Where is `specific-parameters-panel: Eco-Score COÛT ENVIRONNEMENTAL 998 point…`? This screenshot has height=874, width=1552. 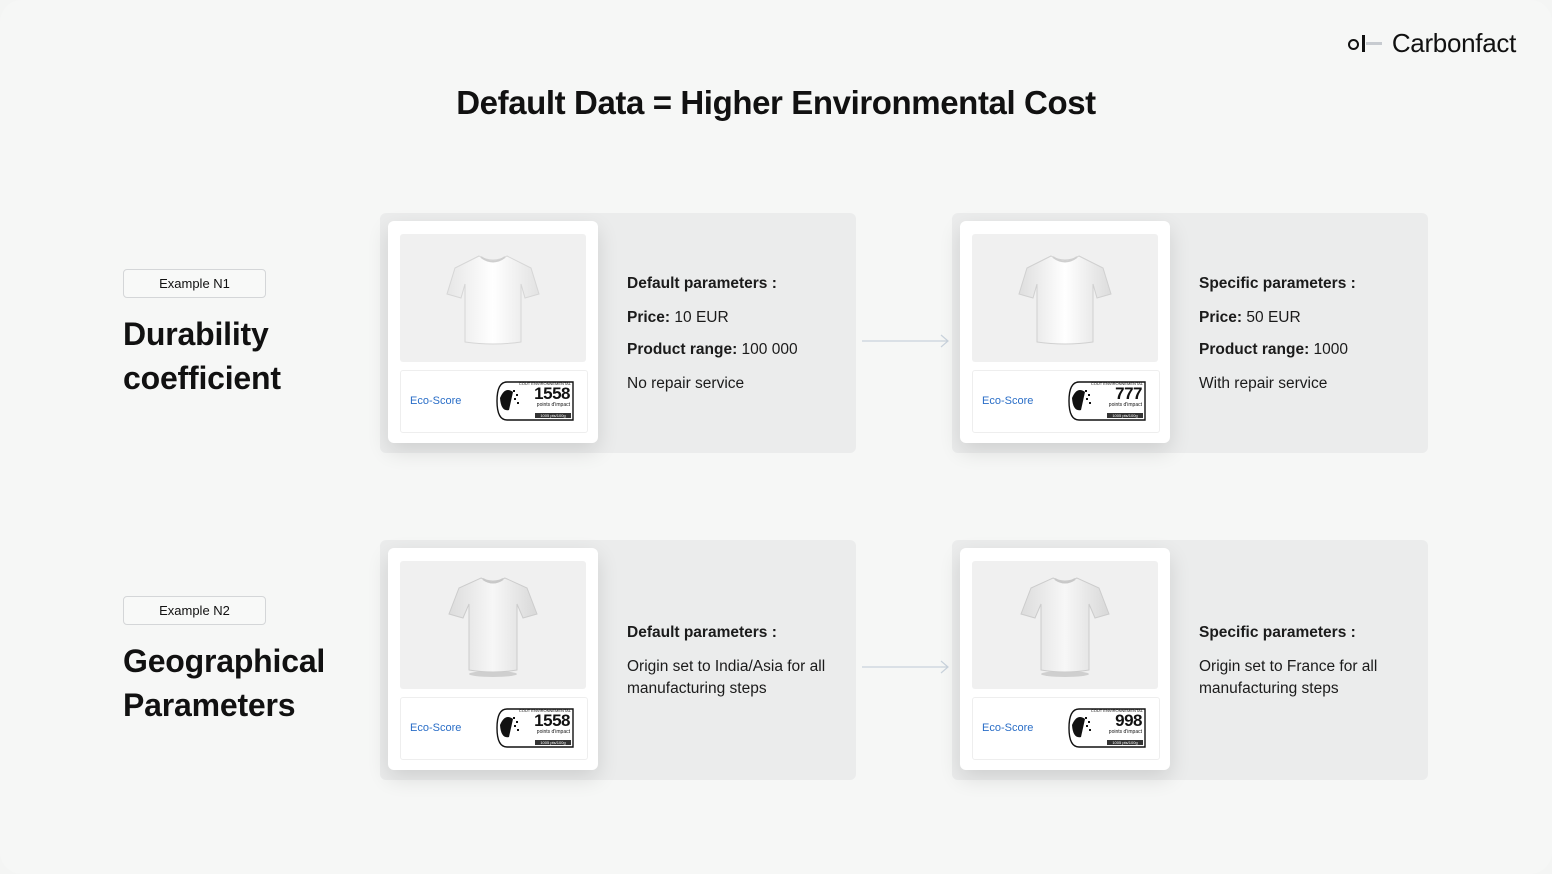 specific-parameters-panel: Eco-Score COÛT ENVIRONNEMENTAL 998 point… is located at coordinates (1190, 660).